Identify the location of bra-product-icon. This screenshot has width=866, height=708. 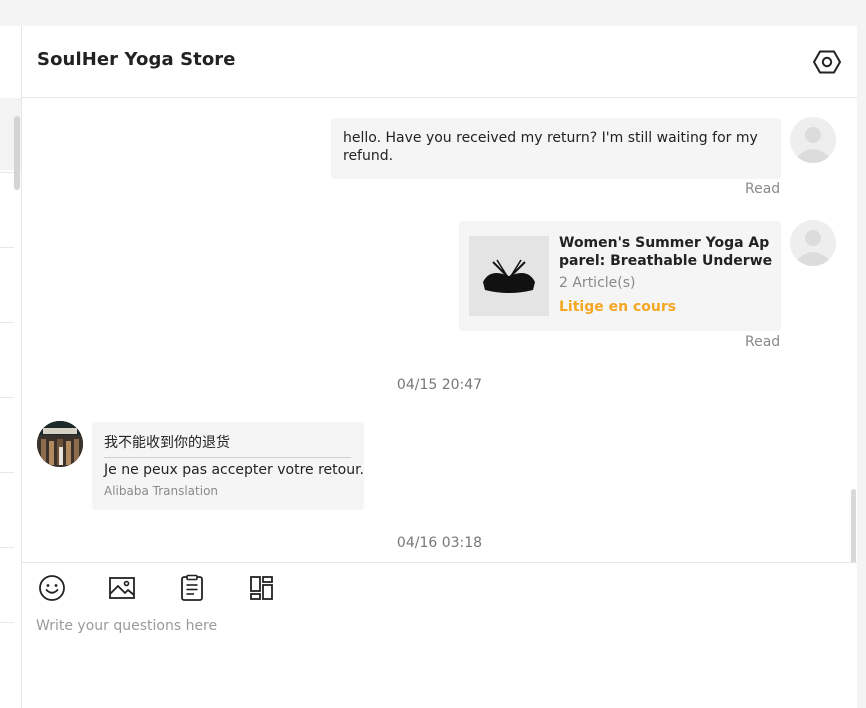
(509, 276).